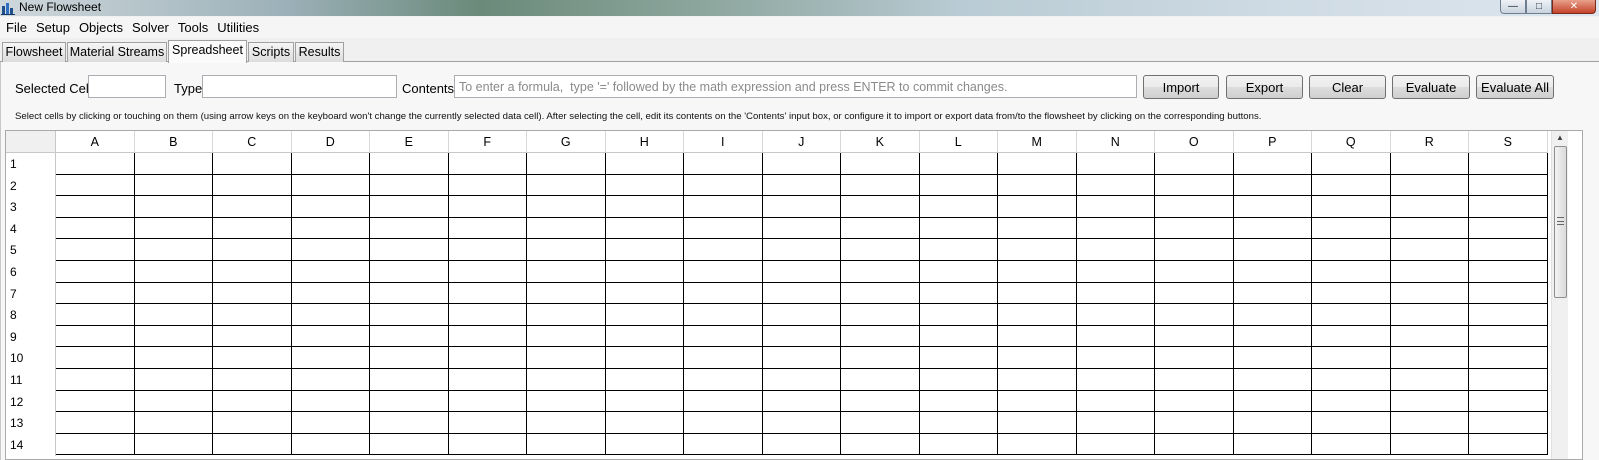 The image size is (1599, 460). Describe the element at coordinates (1037, 142) in the screenshot. I see `column-header-m: M` at that location.